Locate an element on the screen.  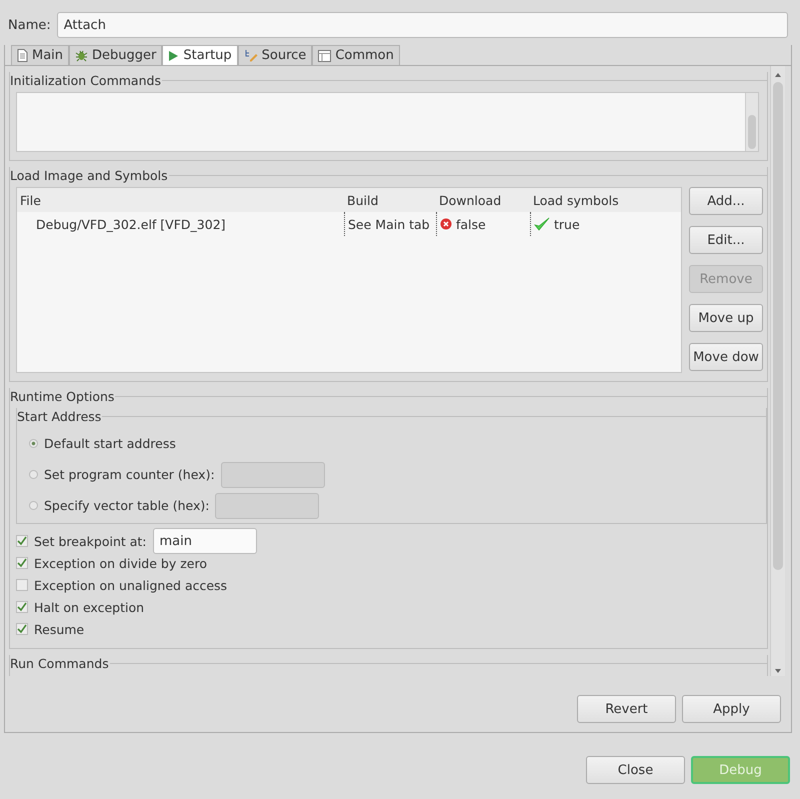
column-header: Download is located at coordinates (483, 200).